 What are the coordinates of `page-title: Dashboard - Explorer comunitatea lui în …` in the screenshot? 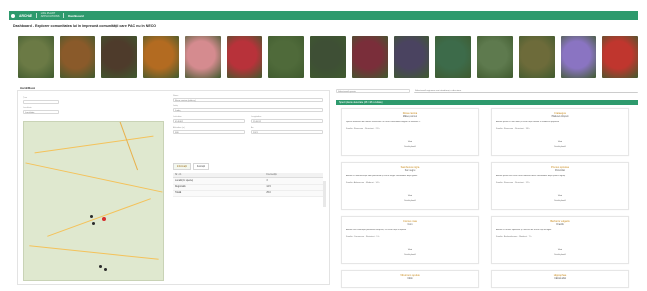 It's located at (85, 26).